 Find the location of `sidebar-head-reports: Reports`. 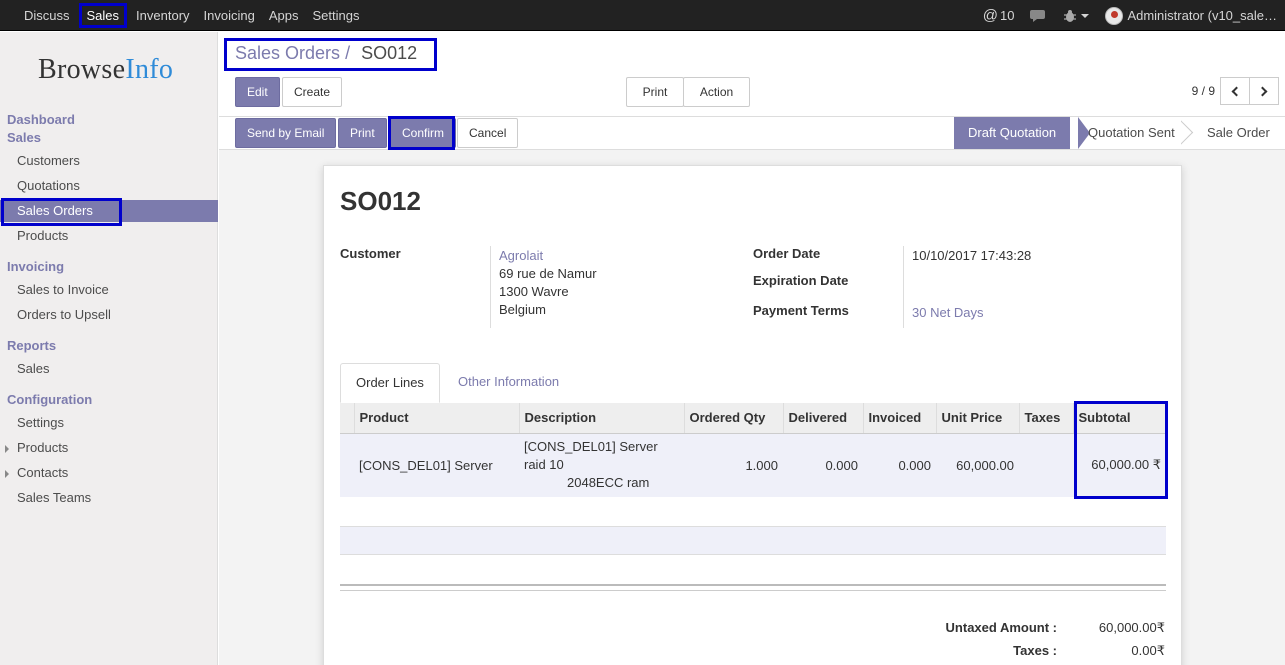

sidebar-head-reports: Reports is located at coordinates (32, 345).